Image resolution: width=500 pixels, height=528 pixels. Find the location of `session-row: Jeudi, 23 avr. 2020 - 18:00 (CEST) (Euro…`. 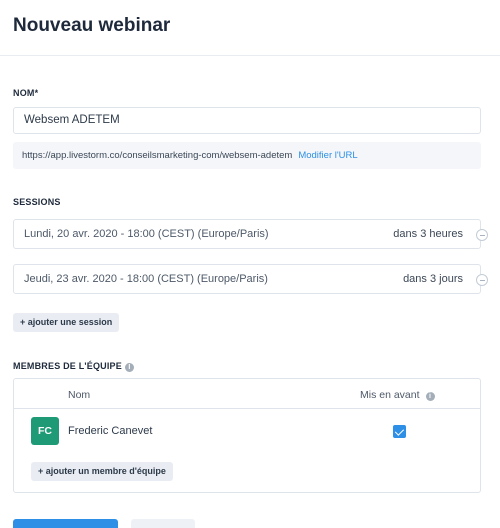

session-row: Jeudi, 23 avr. 2020 - 18:00 (CEST) (Euro… is located at coordinates (250, 279).